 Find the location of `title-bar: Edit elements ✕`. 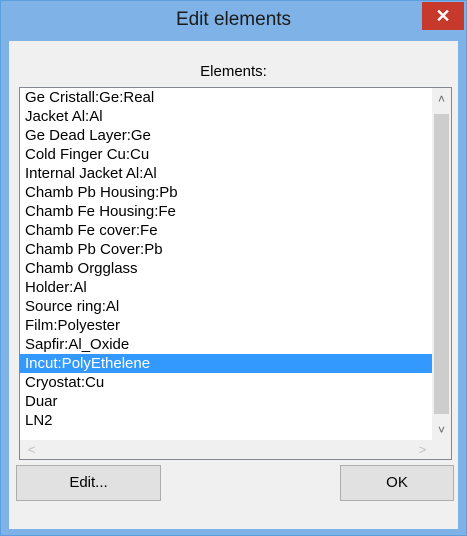

title-bar: Edit elements ✕ is located at coordinates (233, 21).